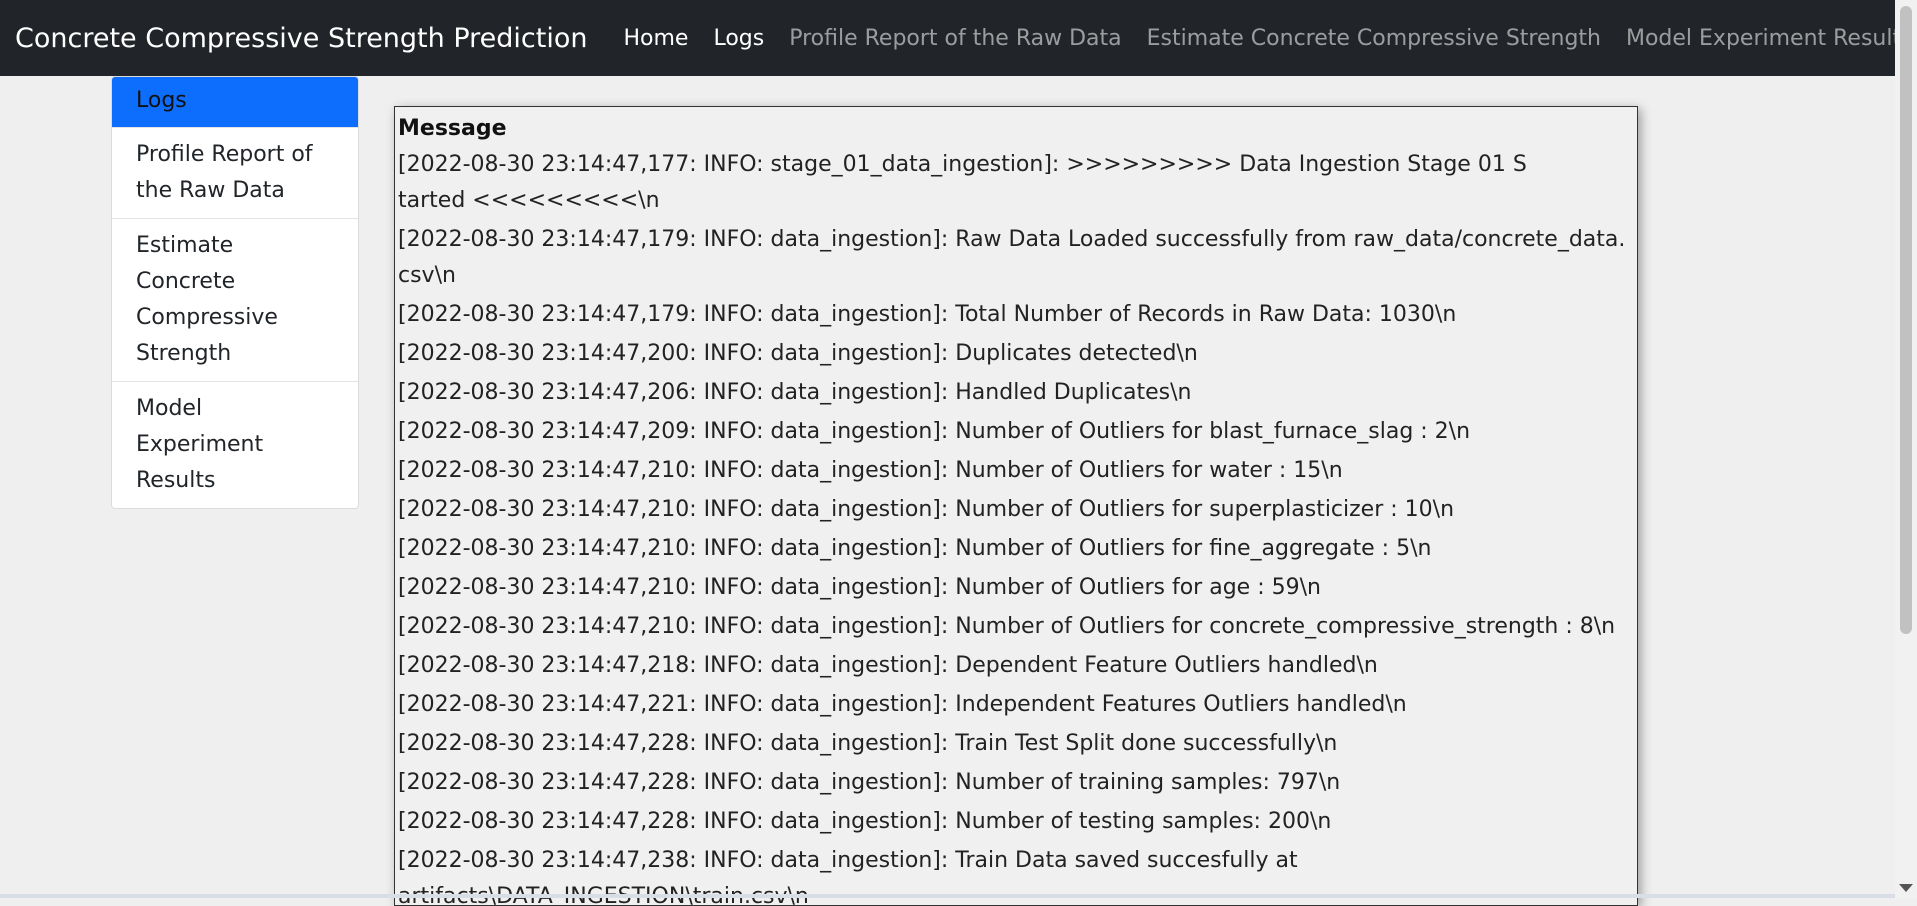  What do you see at coordinates (1016, 129) in the screenshot?
I see `log-column-header: Message` at bounding box center [1016, 129].